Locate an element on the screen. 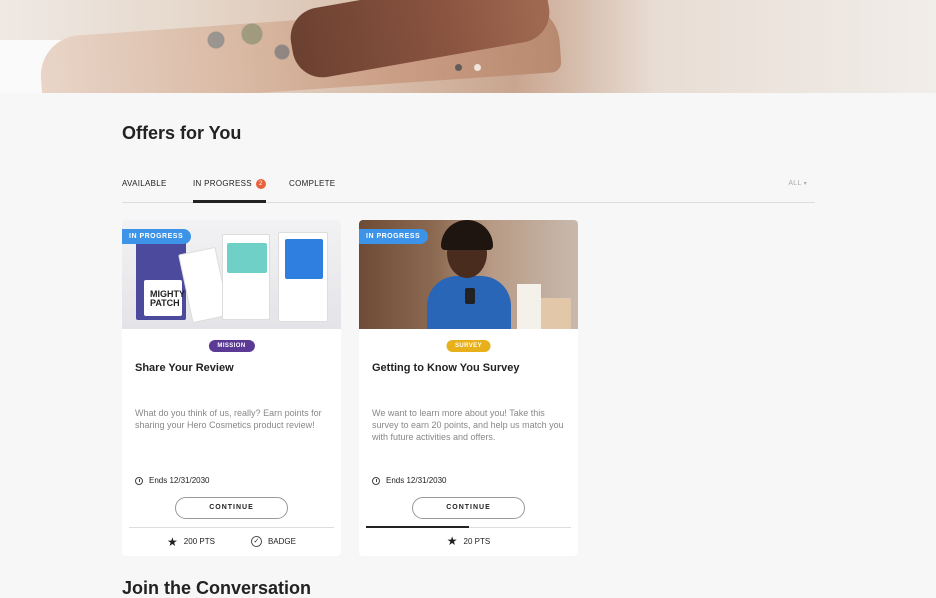 The image size is (936, 598). check-circle-icon: ✓ is located at coordinates (256, 541).